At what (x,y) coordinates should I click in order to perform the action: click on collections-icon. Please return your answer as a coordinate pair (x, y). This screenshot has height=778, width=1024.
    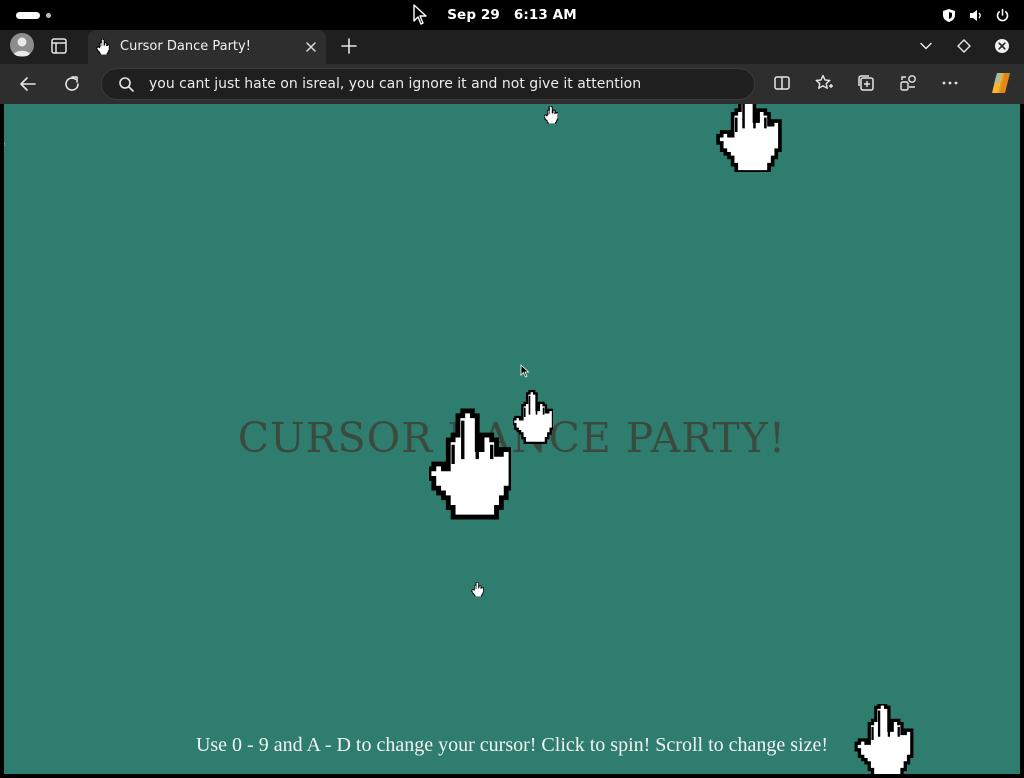
    Looking at the image, I should click on (866, 83).